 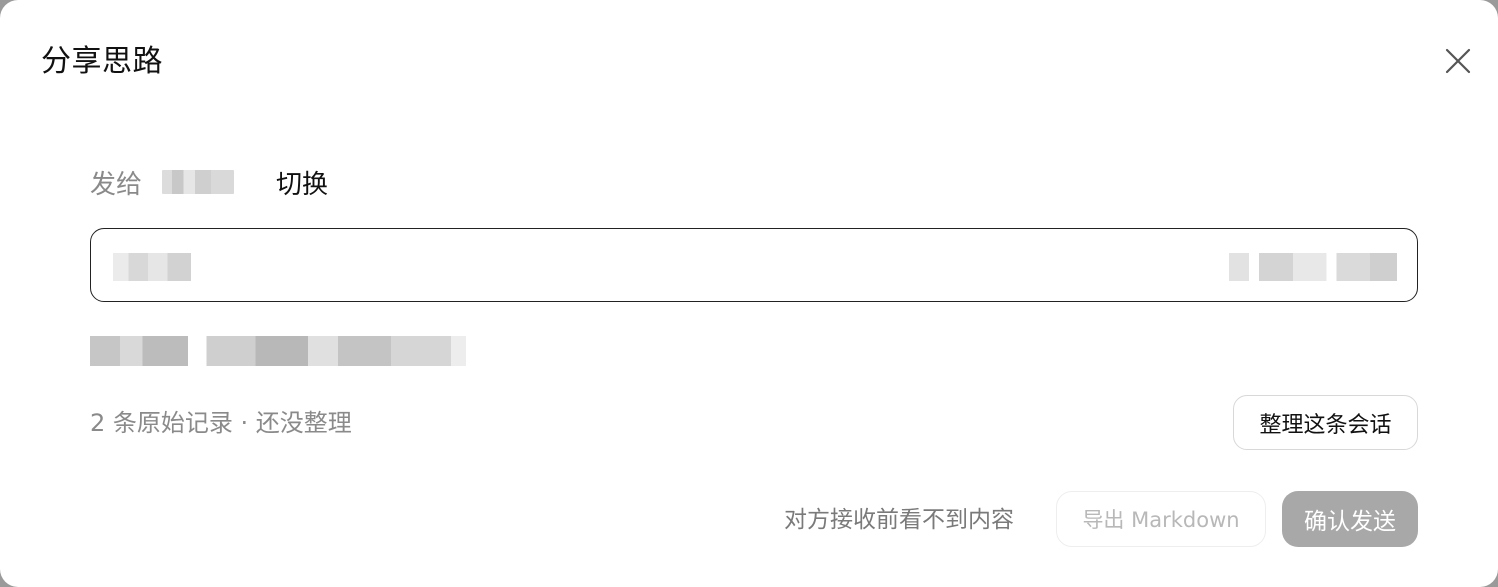 I want to click on export-markdown-button: 导出 Markdown, so click(x=1161, y=519).